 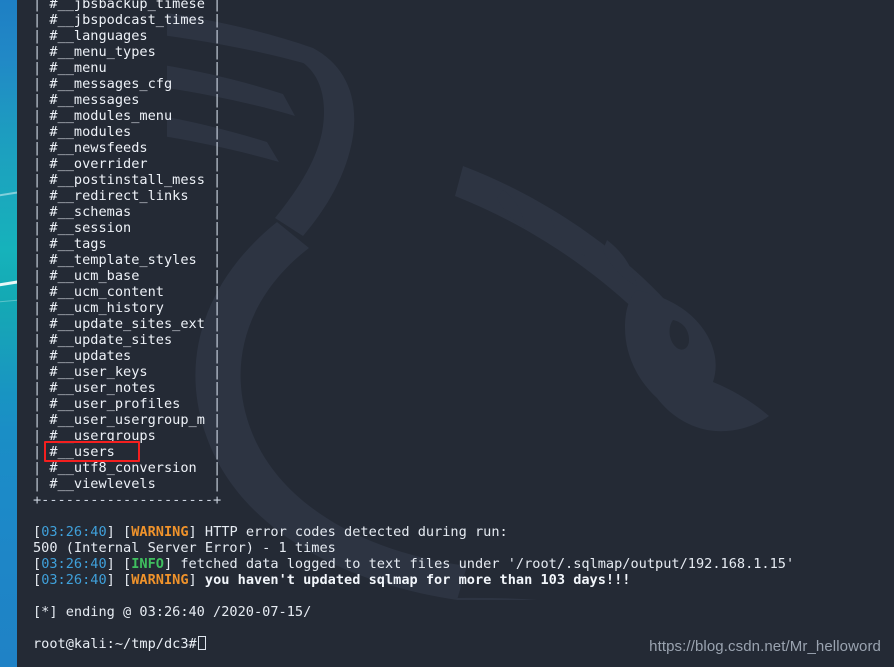 I want to click on table-row: | #__ucm_content, so click(x=98, y=292).